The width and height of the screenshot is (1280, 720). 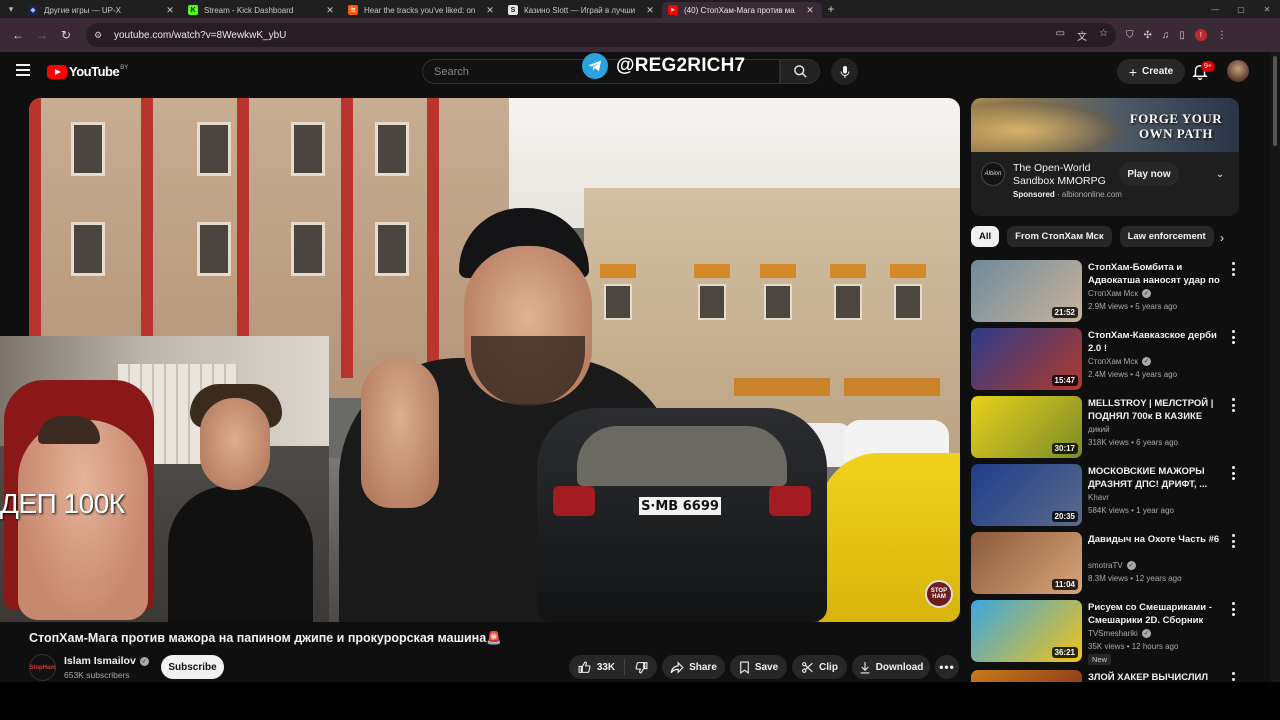 I want to click on ad-banner-image: FORGE YOUR OWN PATH, so click(x=1105, y=125).